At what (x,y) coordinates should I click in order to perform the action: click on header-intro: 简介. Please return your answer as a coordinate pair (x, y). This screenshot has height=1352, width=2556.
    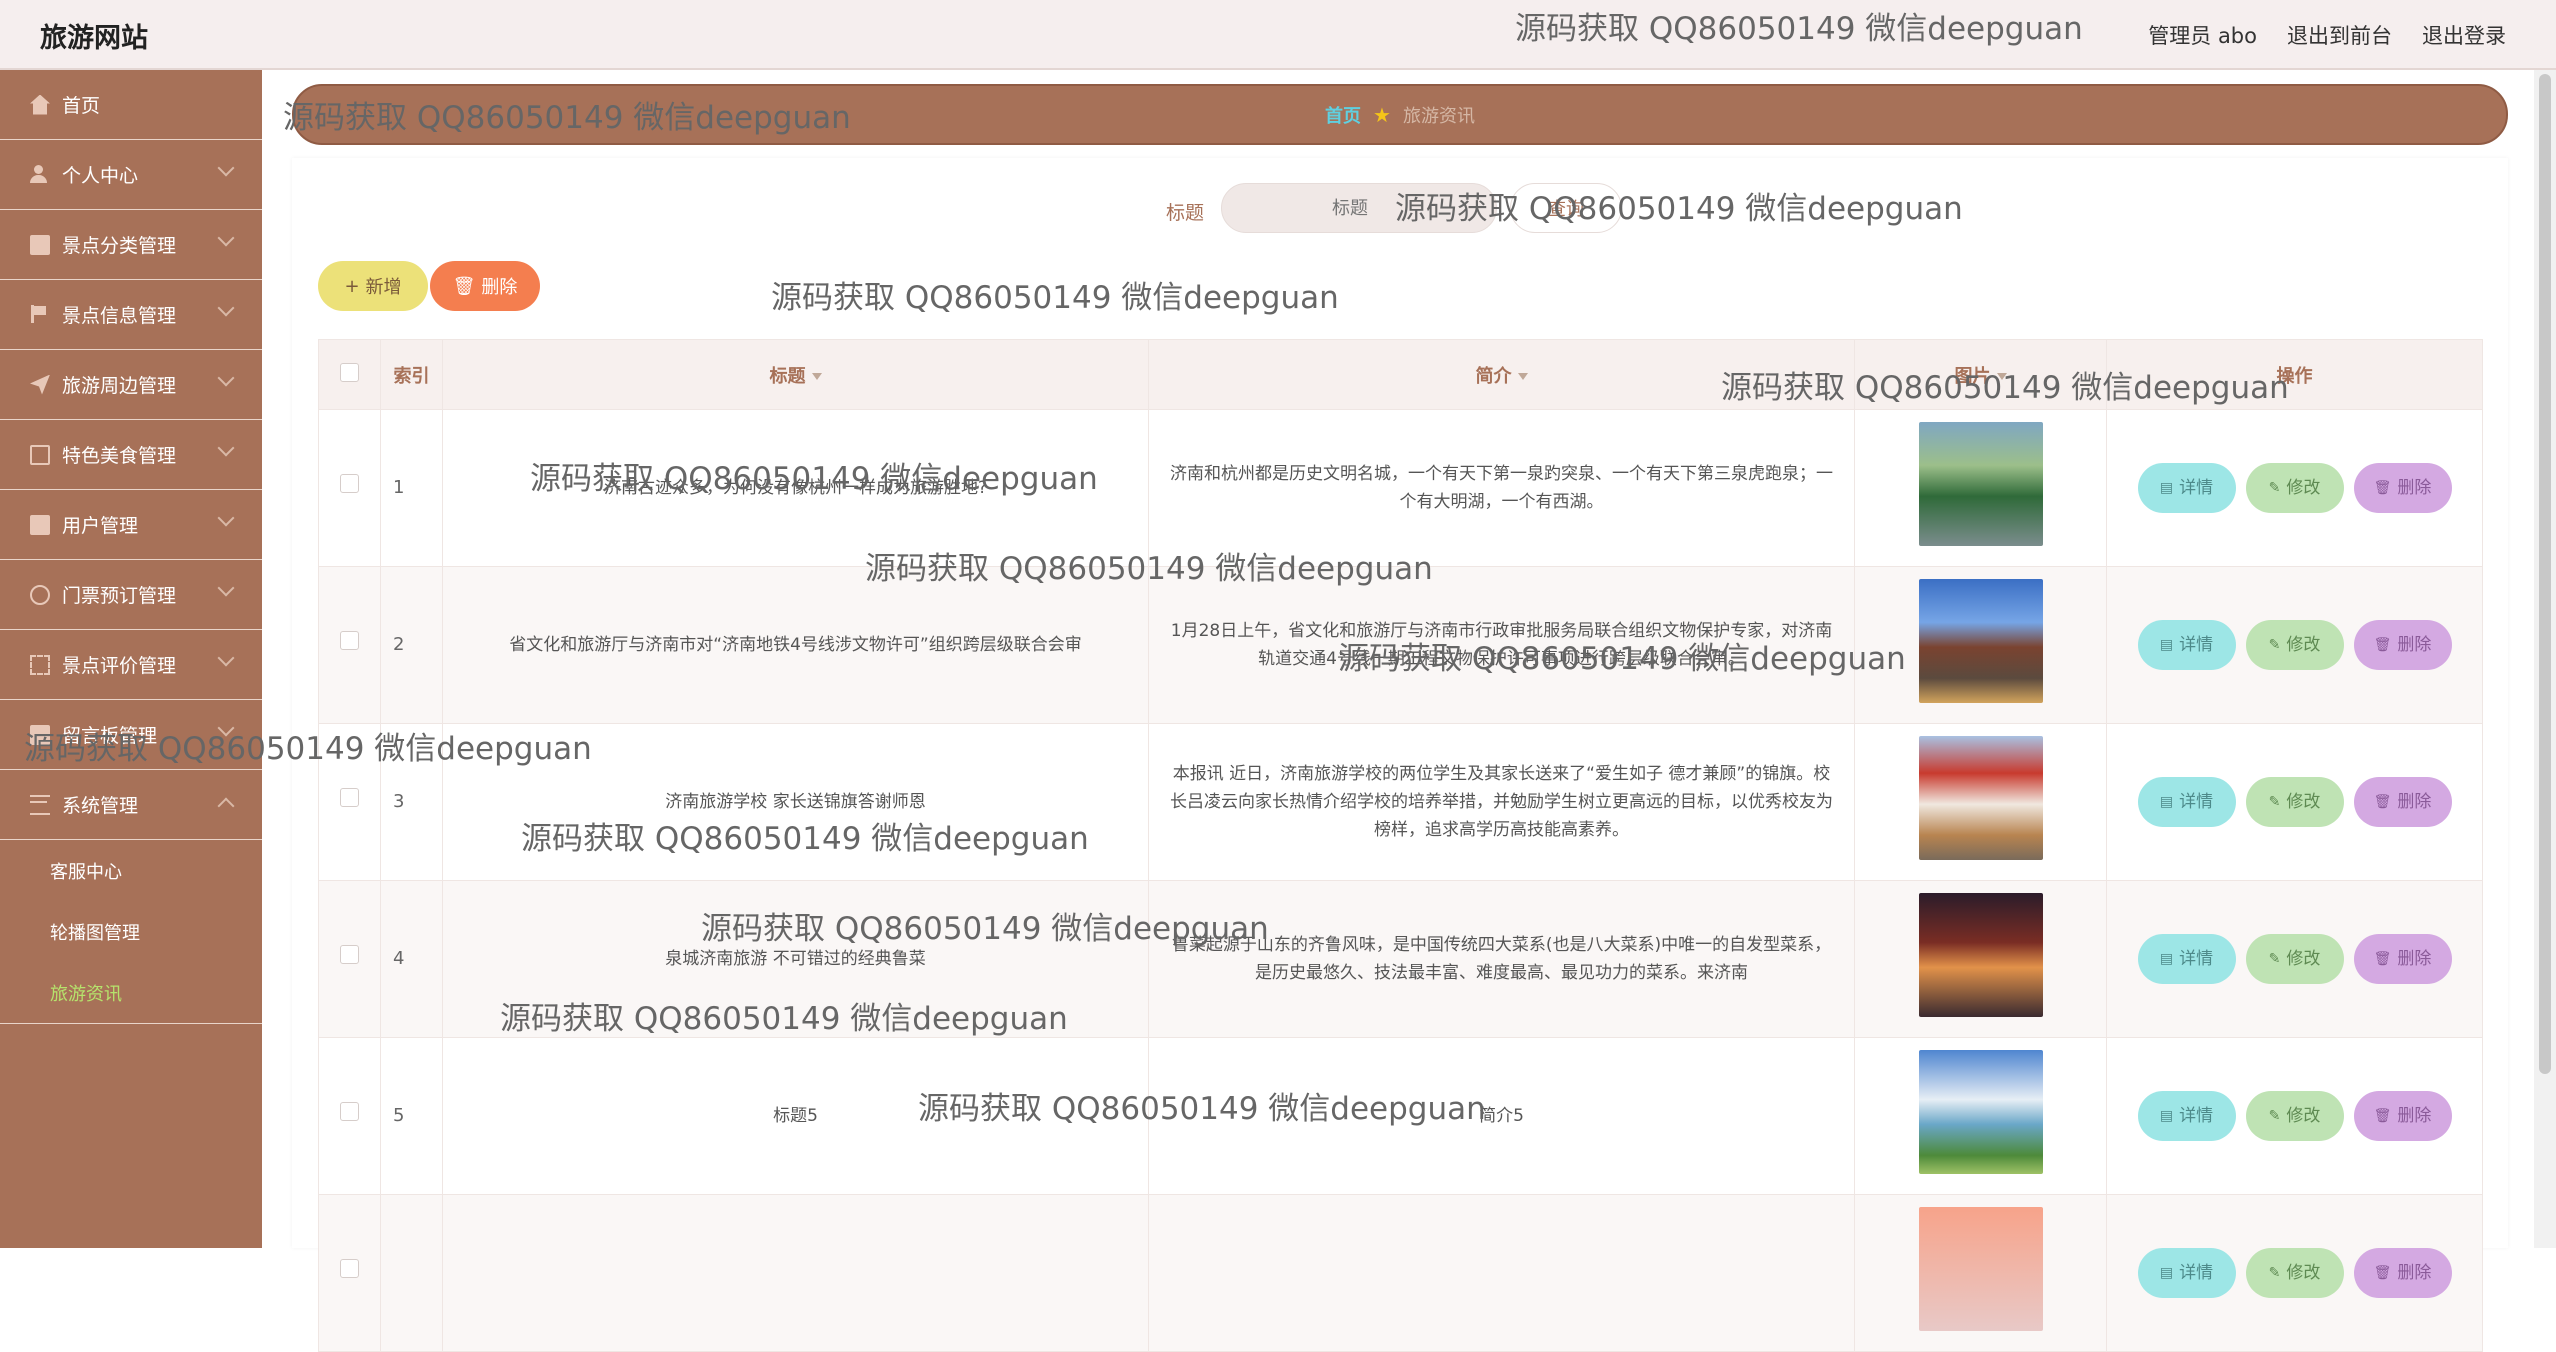
    Looking at the image, I should click on (1501, 374).